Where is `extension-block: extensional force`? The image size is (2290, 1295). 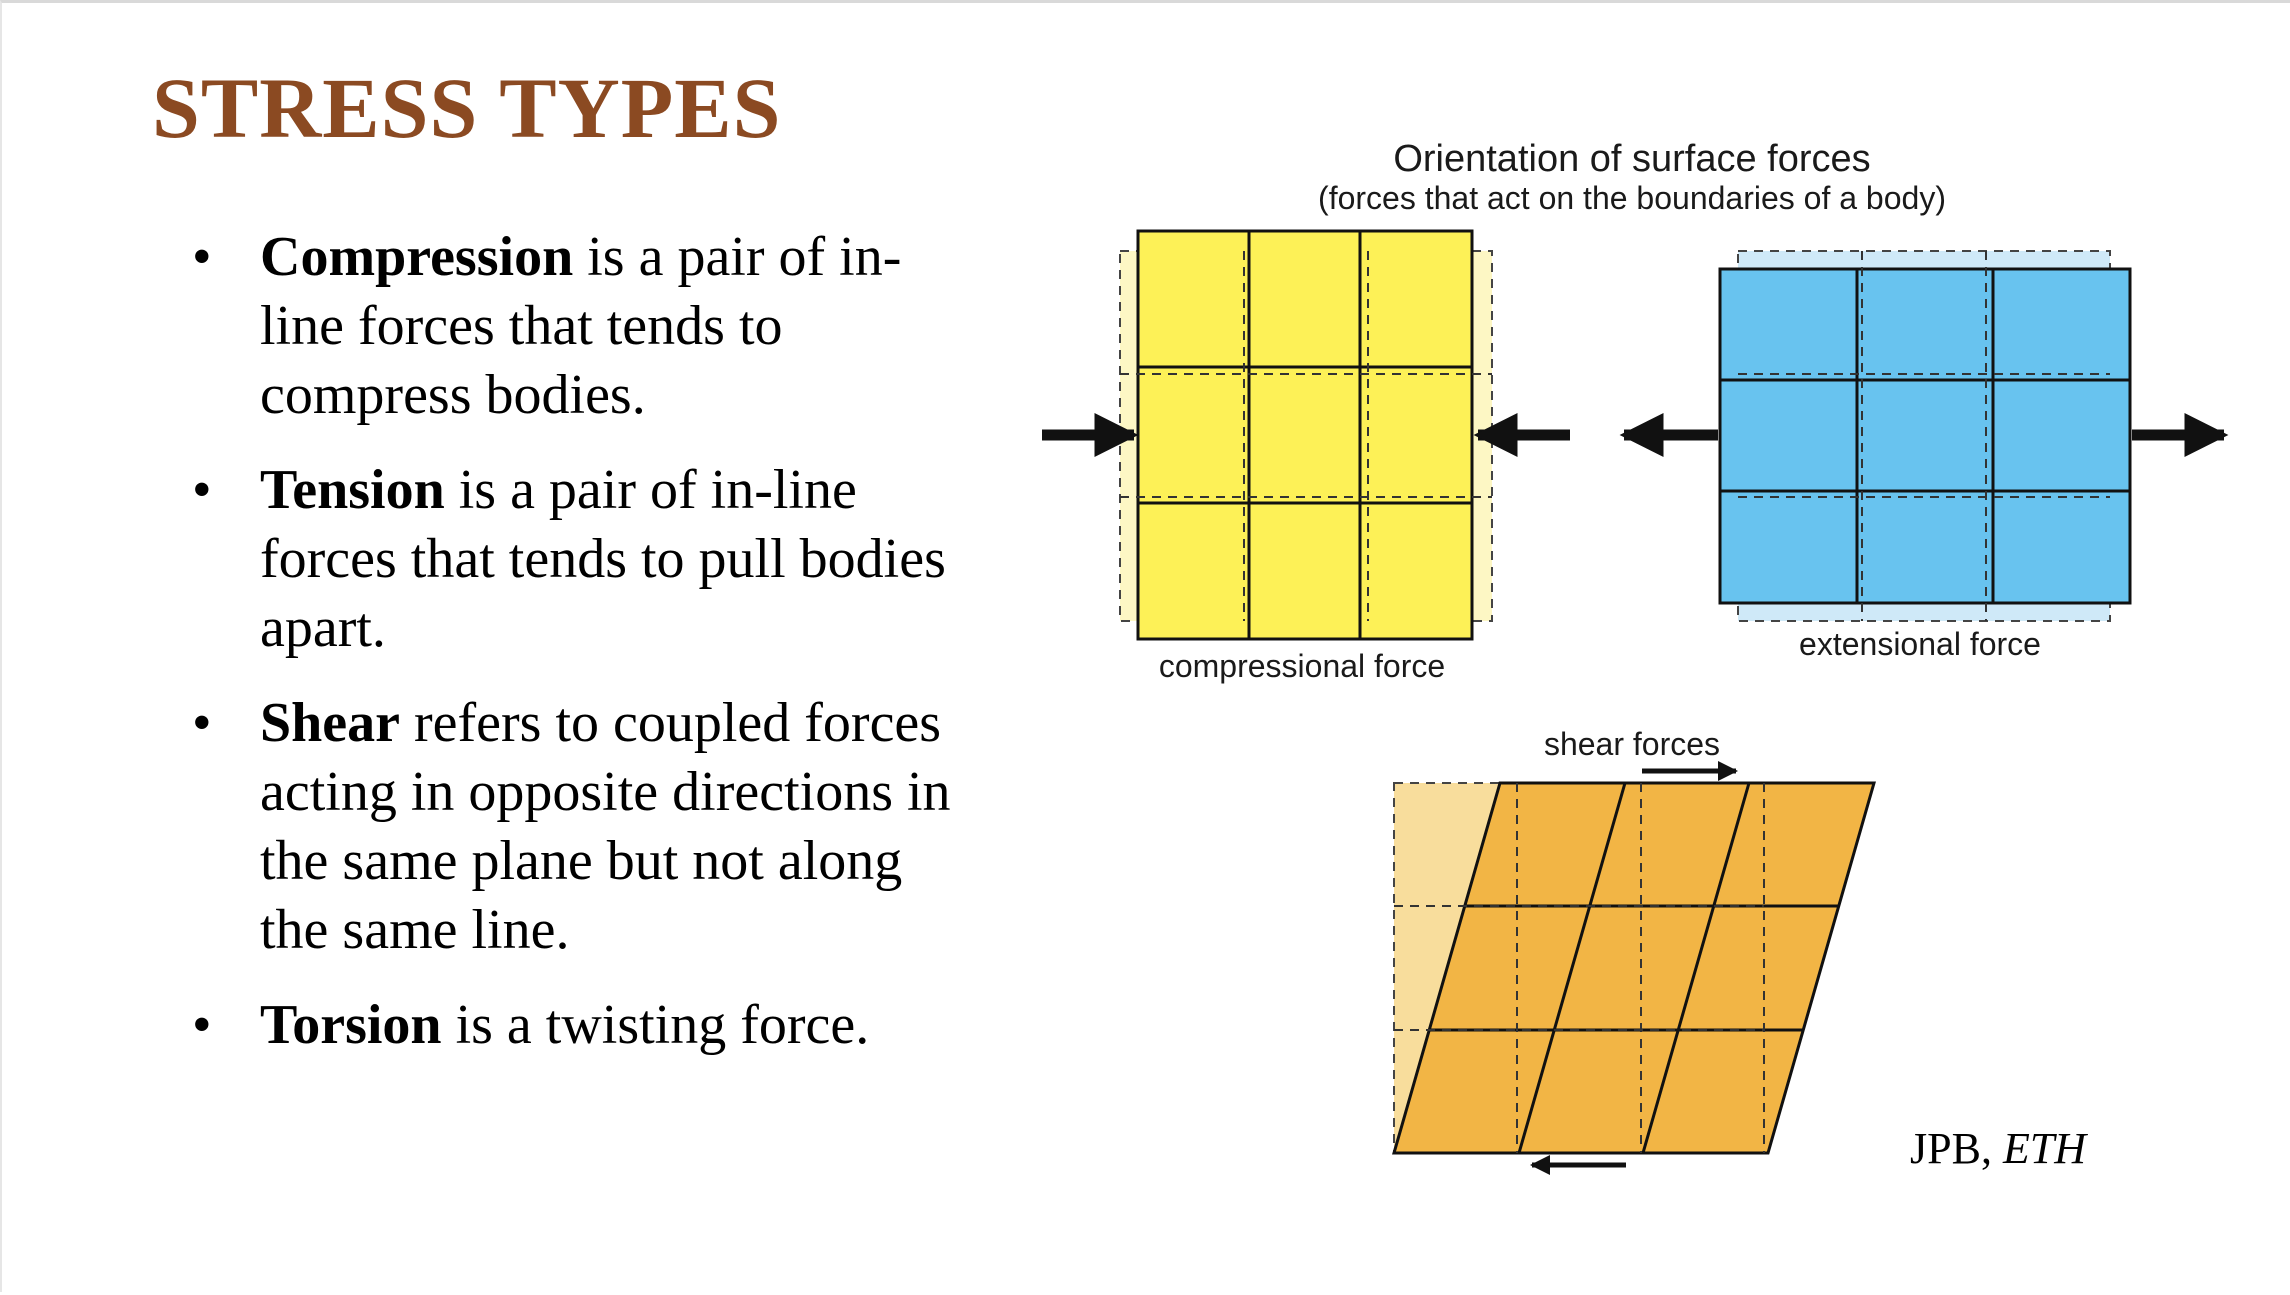 extension-block: extensional force is located at coordinates (1924, 456).